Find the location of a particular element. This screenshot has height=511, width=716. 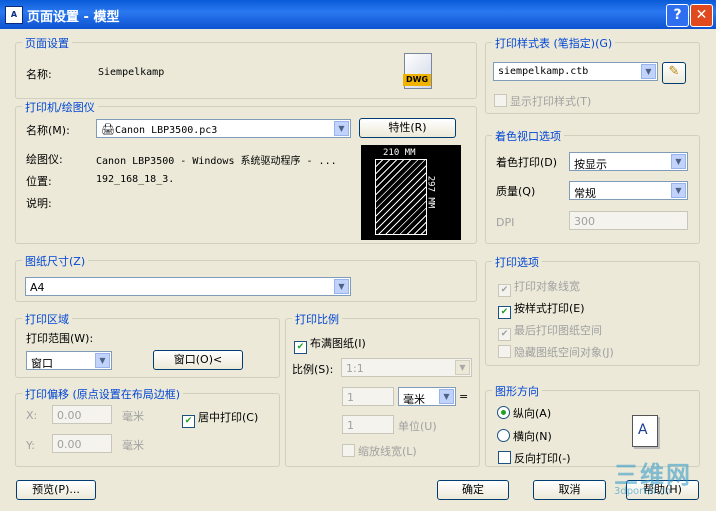

help-button: 帮助(H) is located at coordinates (662, 490).